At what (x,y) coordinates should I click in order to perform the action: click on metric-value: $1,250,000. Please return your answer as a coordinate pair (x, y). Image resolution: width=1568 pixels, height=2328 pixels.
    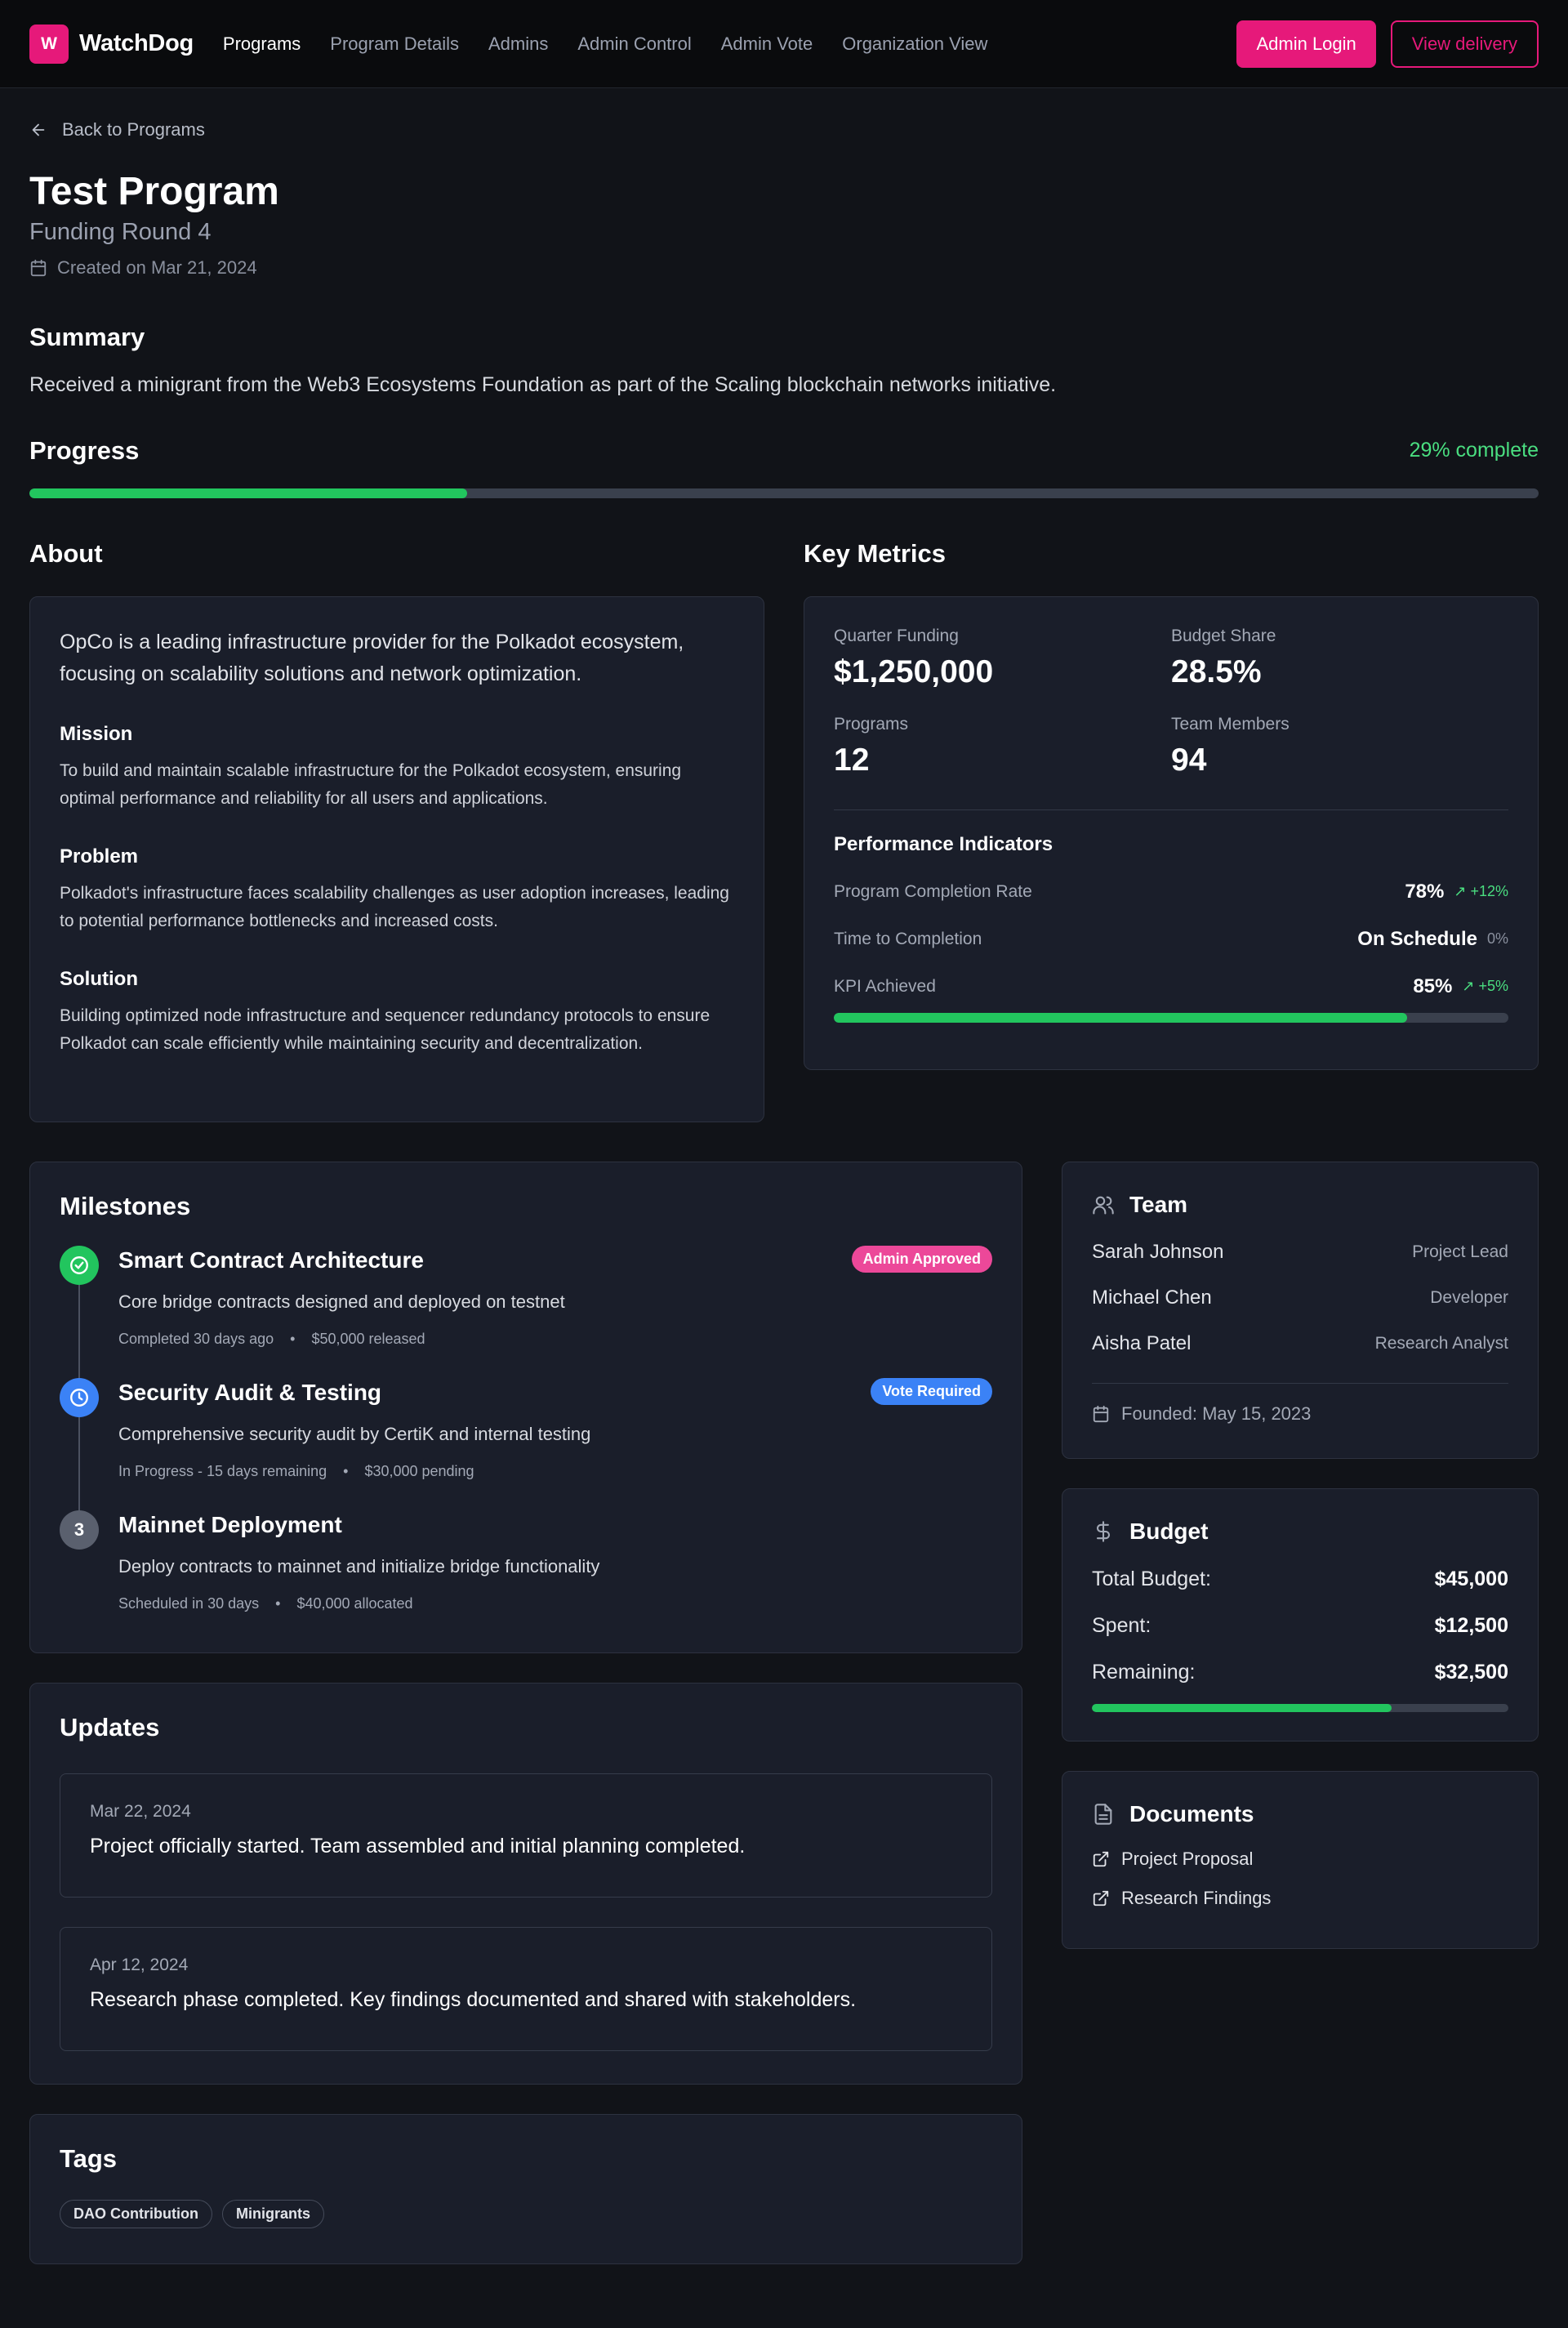
    Looking at the image, I should click on (914, 671).